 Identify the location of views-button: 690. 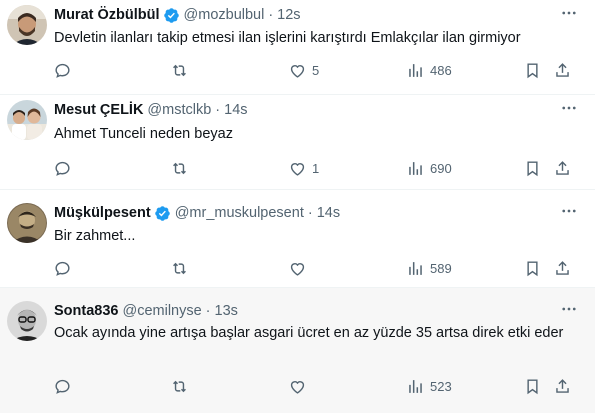
(429, 168).